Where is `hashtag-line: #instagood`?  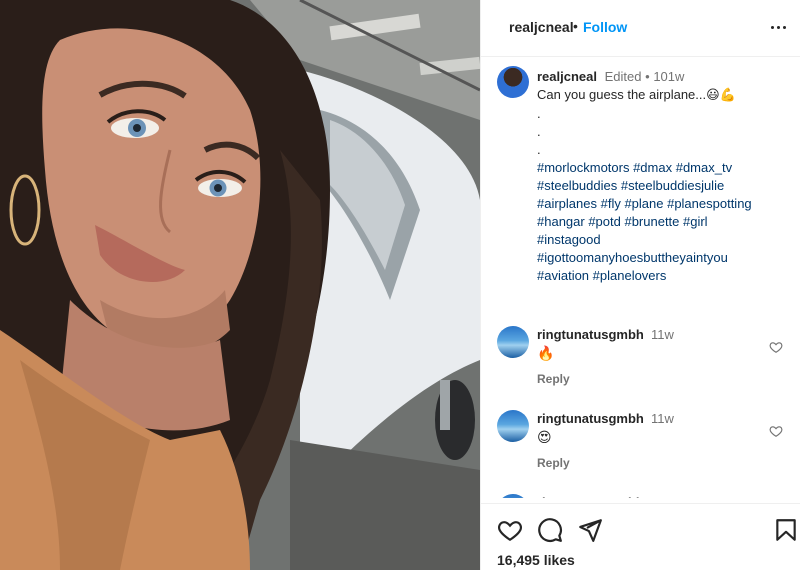 hashtag-line: #instagood is located at coordinates (662, 240).